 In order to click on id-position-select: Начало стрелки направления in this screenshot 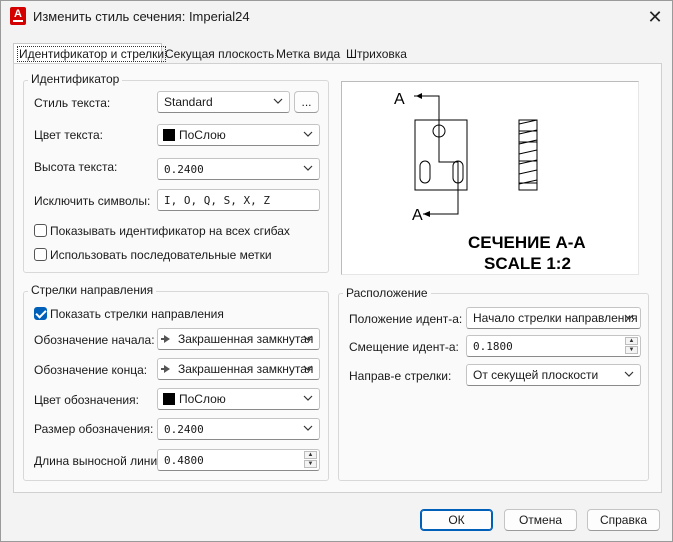, I will do `click(553, 318)`.